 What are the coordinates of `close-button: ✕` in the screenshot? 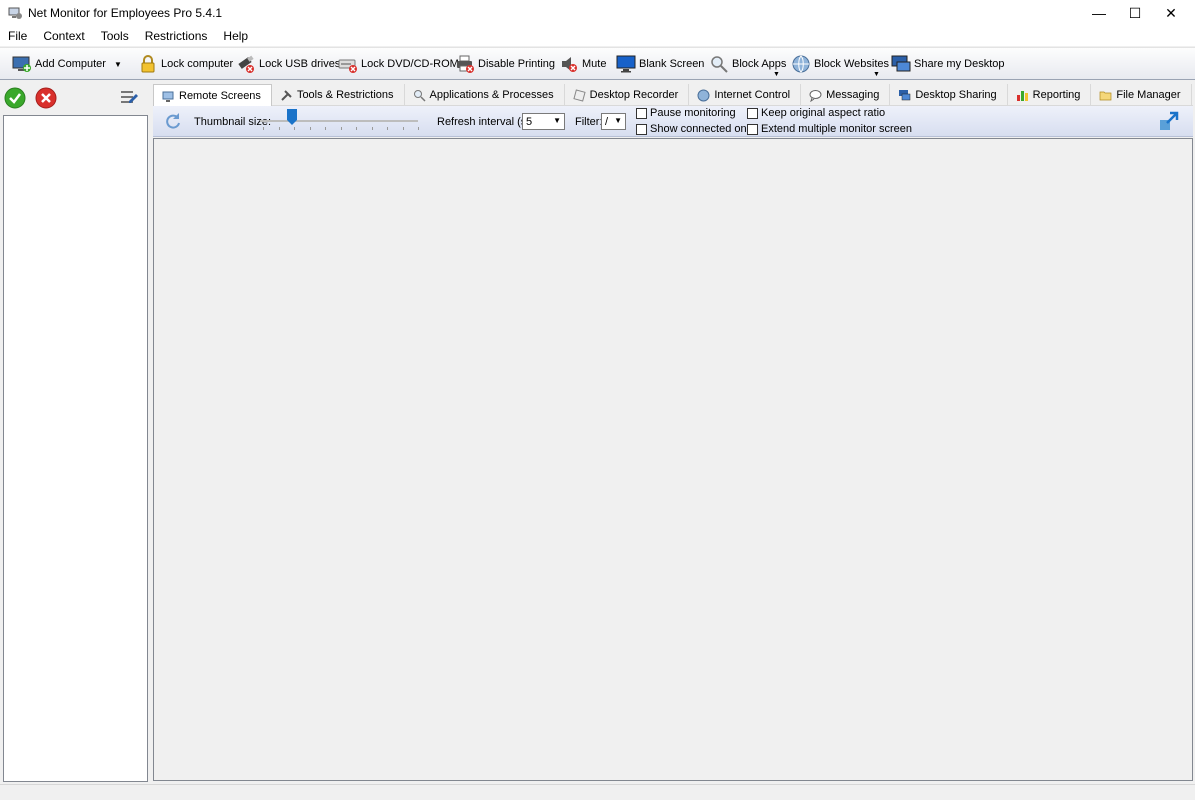 It's located at (1171, 13).